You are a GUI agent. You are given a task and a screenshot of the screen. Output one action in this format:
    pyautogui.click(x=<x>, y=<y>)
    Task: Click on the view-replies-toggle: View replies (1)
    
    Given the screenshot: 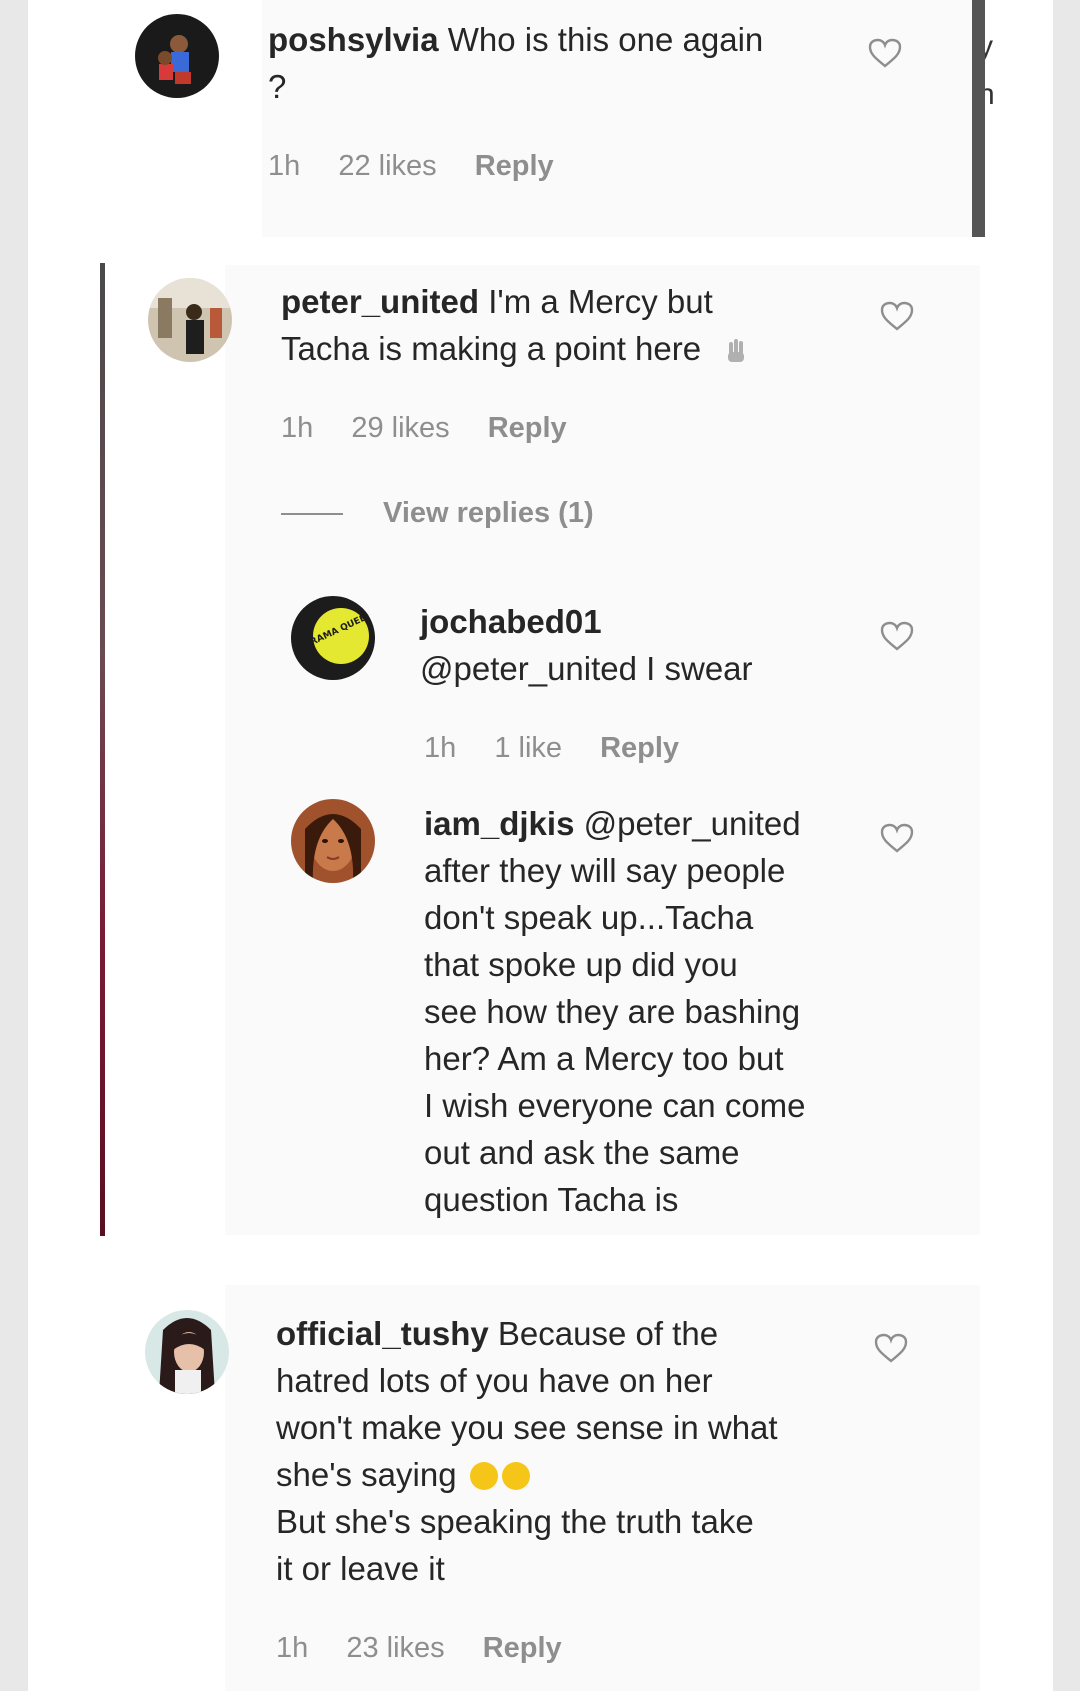 What is the action you would take?
    pyautogui.click(x=437, y=513)
    